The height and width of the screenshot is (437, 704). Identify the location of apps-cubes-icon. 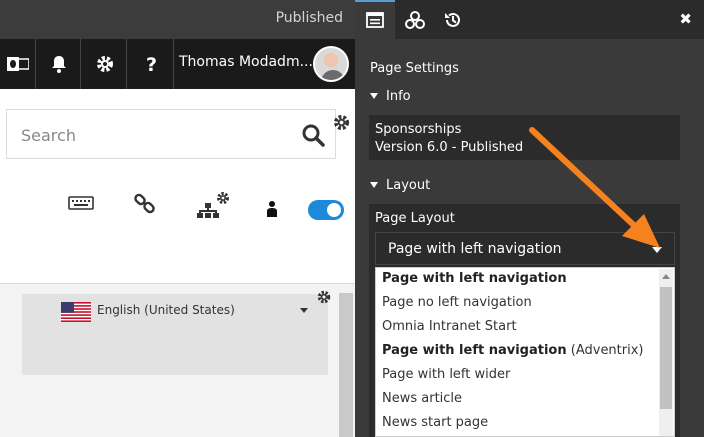
(415, 19).